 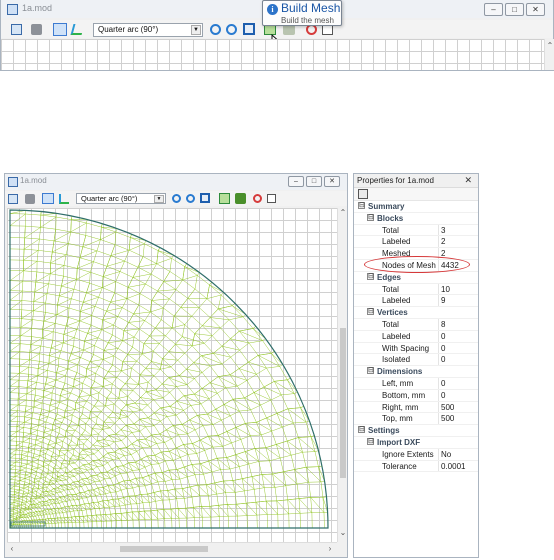 What do you see at coordinates (416, 313) in the screenshot?
I see `property-category: ⊟ Vertices` at bounding box center [416, 313].